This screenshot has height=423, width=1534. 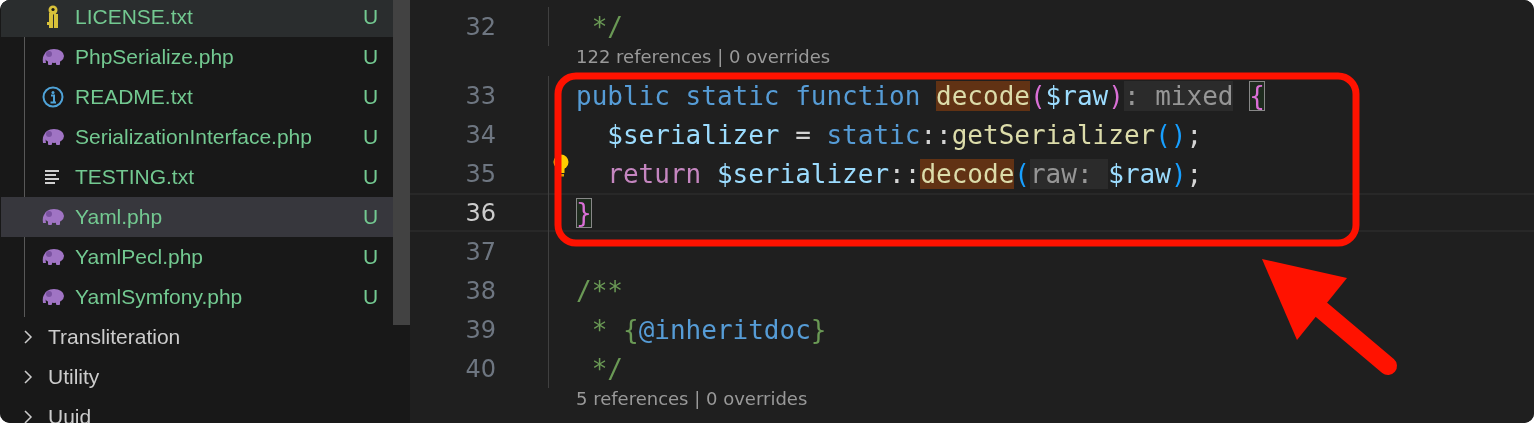 I want to click on file-item: YamlSymfony.php U, so click(x=197, y=297).